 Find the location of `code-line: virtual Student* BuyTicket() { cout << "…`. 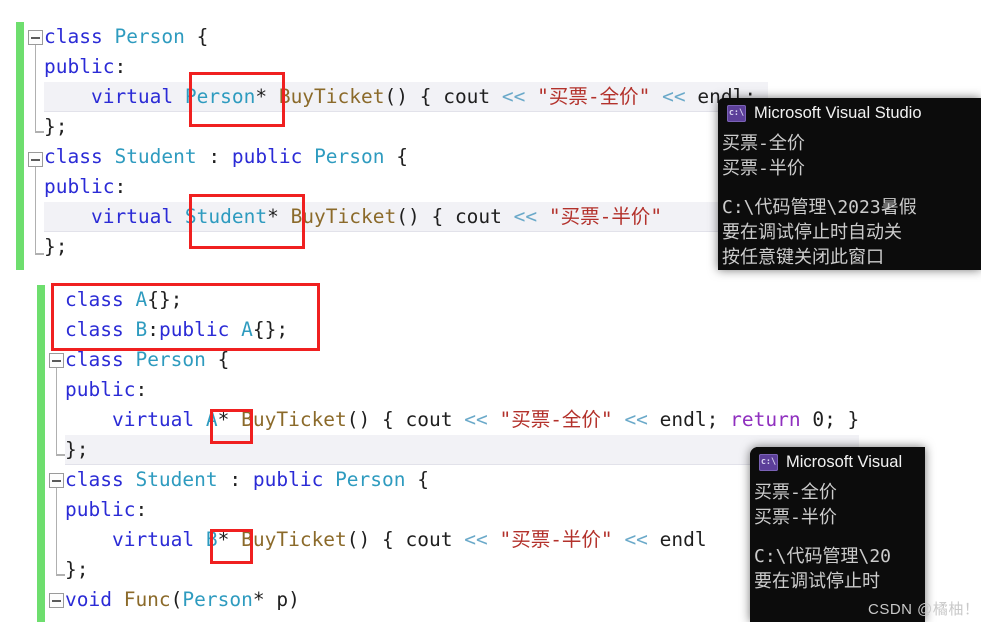

code-line: virtual Student* BuyTicket() { cout << "… is located at coordinates (406, 217).